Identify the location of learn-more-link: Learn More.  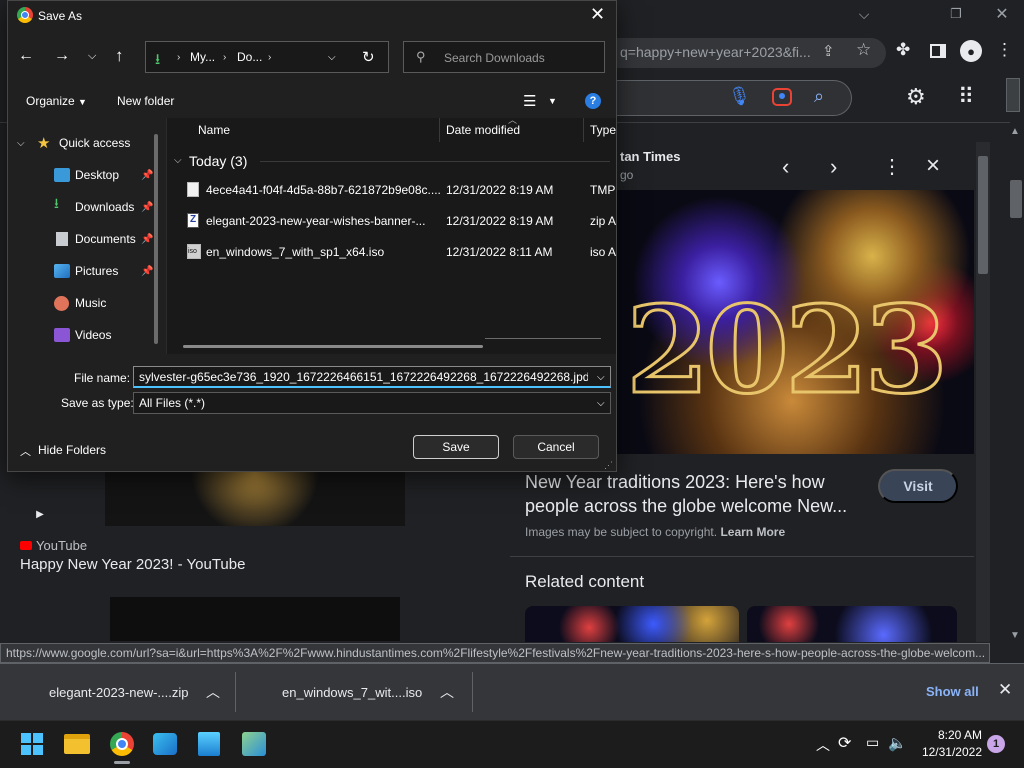
(752, 532).